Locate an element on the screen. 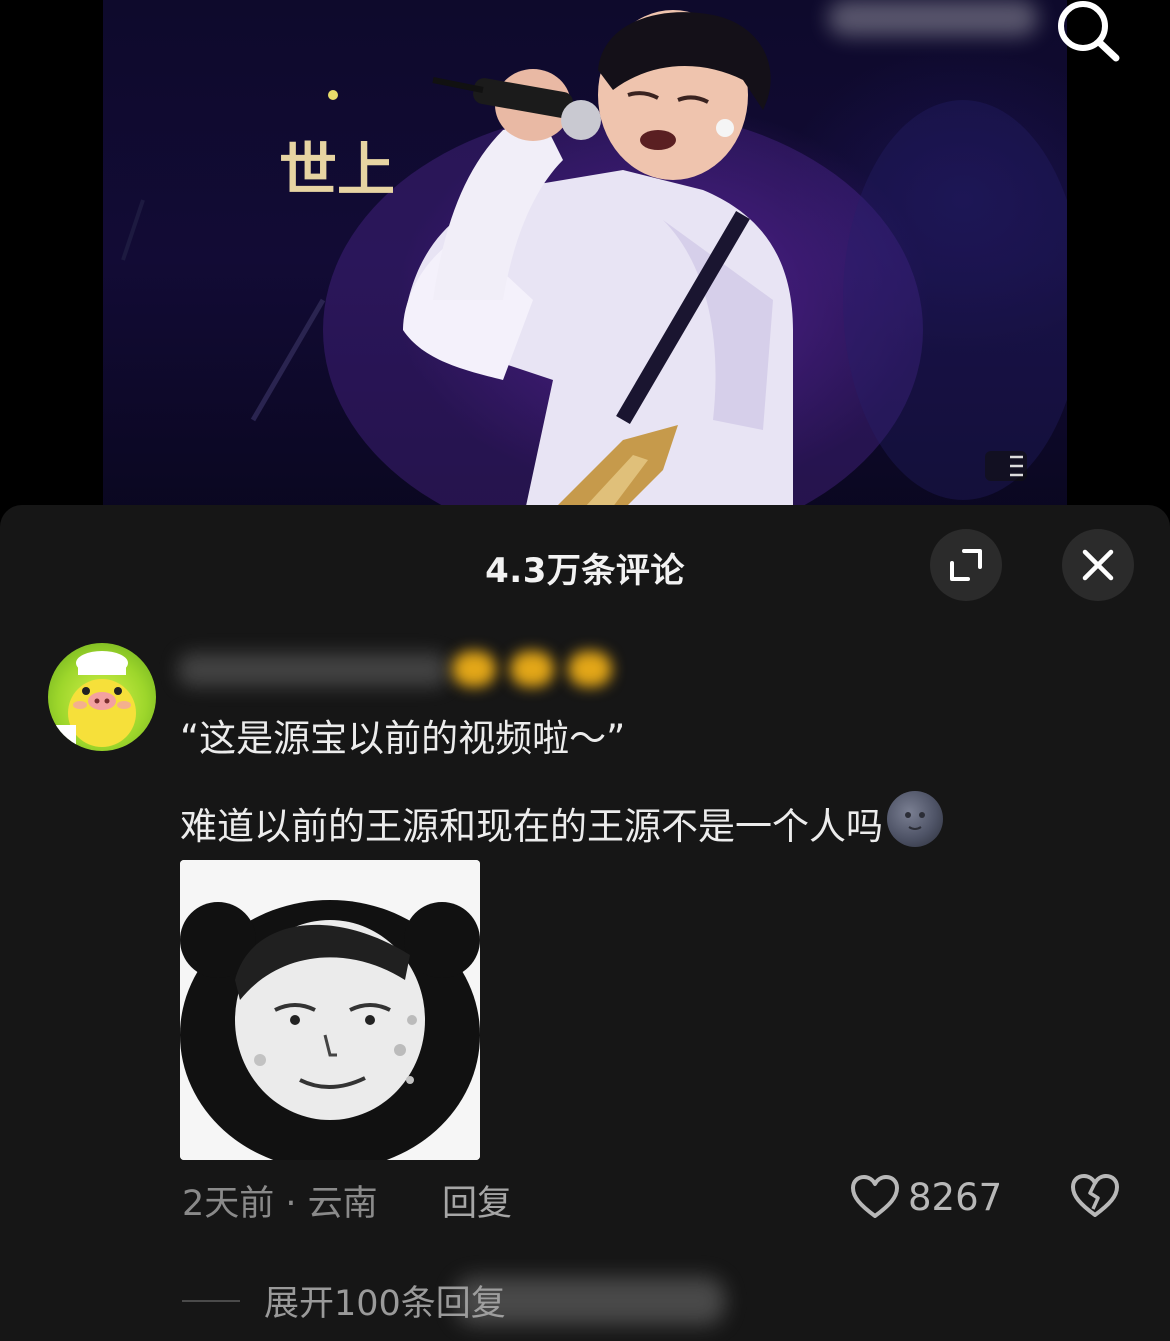  comment-sticker-image is located at coordinates (330, 1010).